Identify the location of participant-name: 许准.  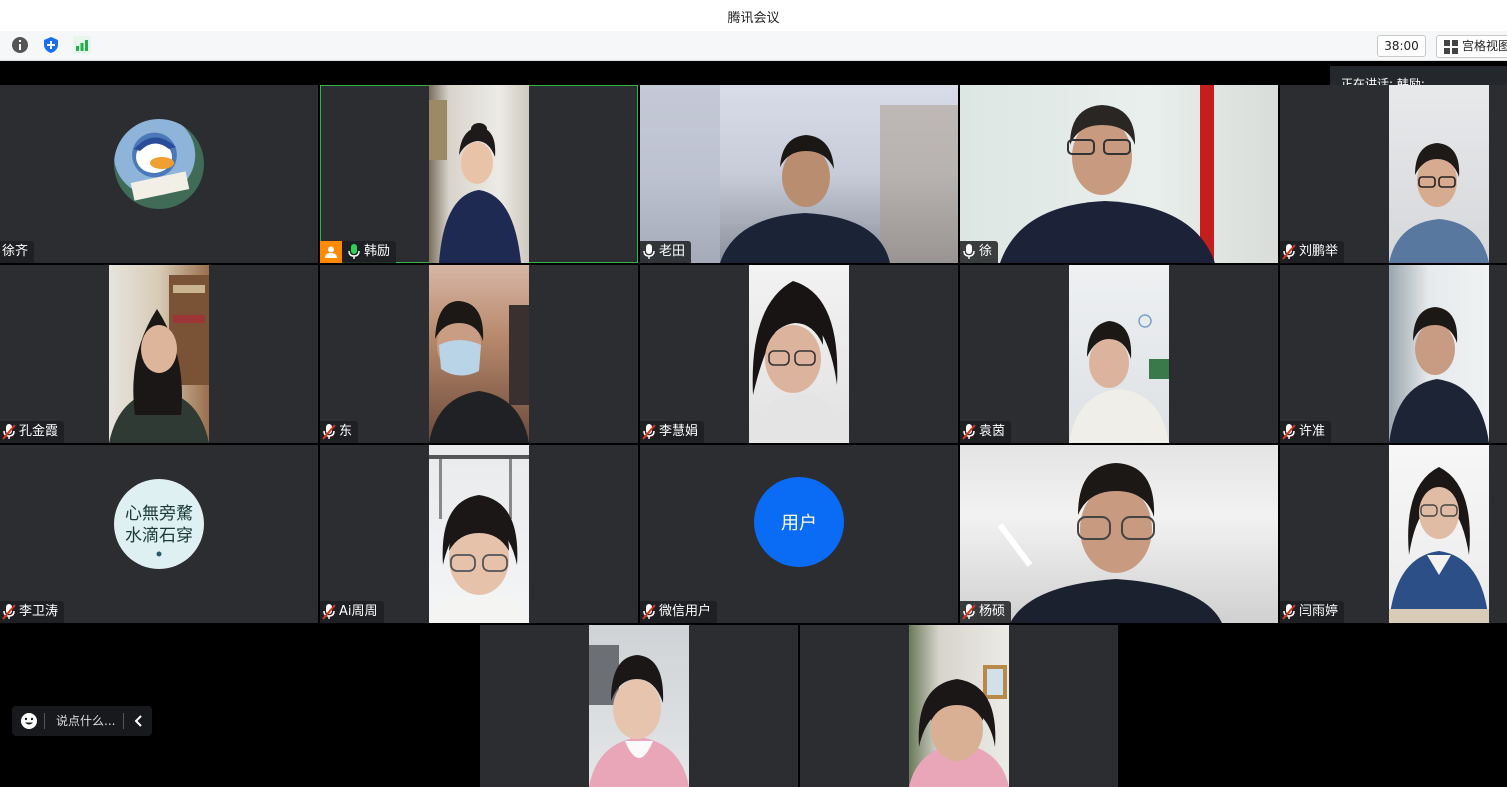
(1312, 431).